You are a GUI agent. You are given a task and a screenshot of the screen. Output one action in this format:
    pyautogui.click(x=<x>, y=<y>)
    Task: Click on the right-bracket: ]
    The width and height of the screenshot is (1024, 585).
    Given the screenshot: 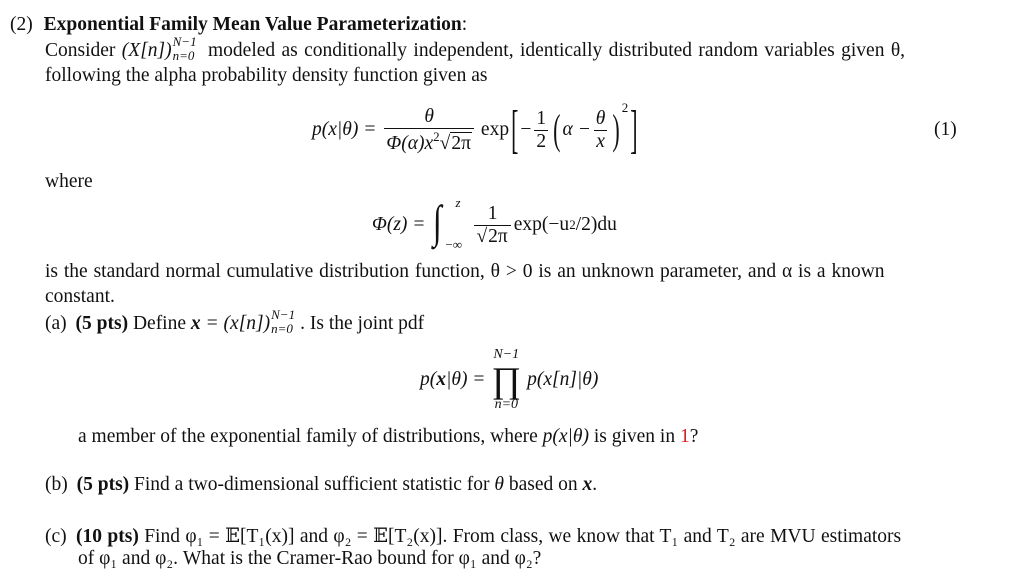 What is the action you would take?
    pyautogui.click(x=634, y=128)
    